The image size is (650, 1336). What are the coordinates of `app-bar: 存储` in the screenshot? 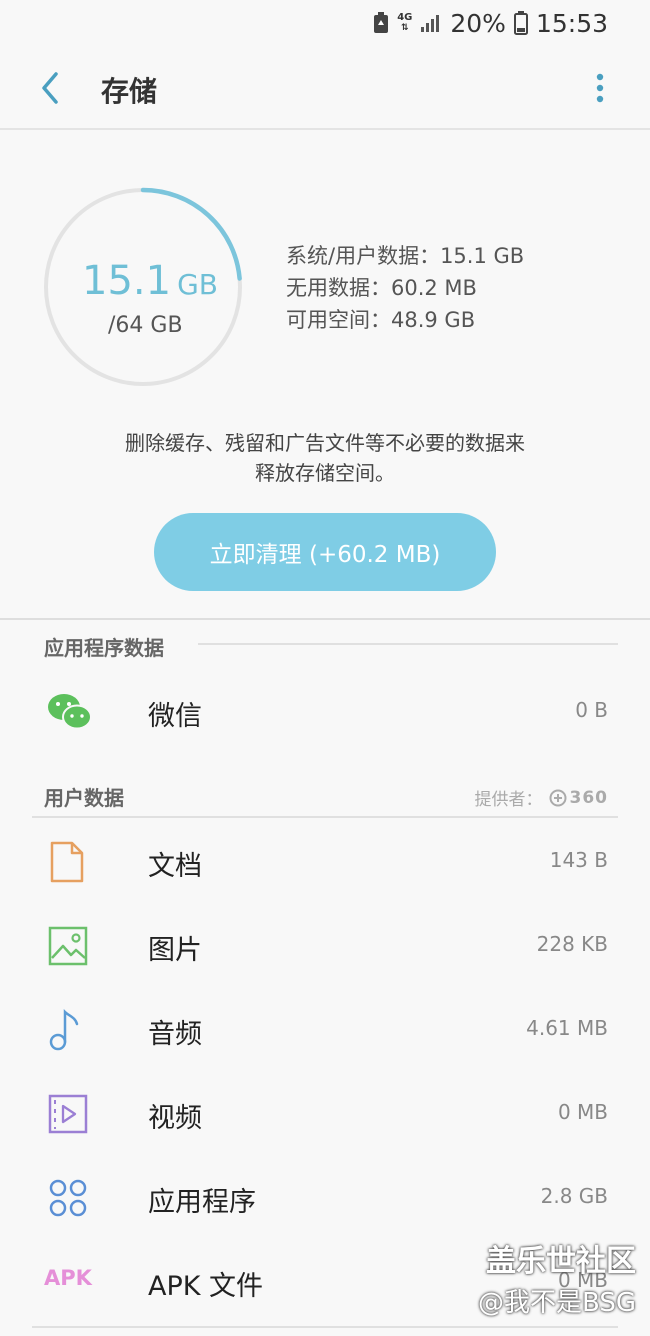 It's located at (325, 89).